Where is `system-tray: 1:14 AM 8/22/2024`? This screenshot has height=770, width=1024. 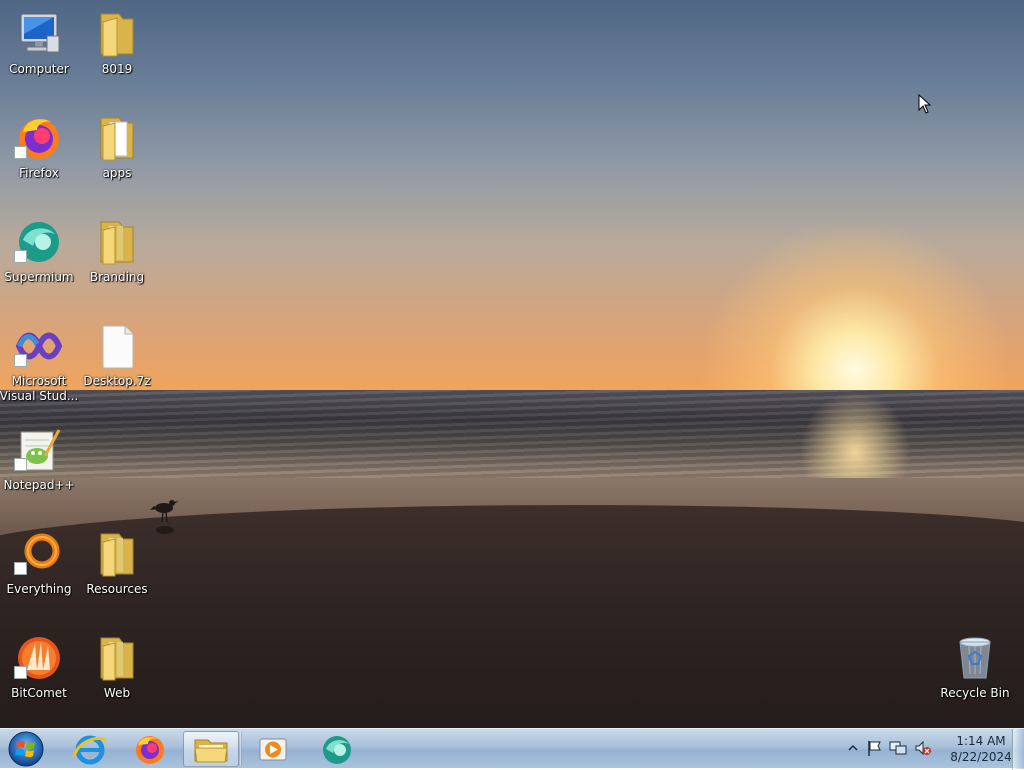
system-tray: 1:14 AM 8/22/2024 is located at coordinates (931, 749).